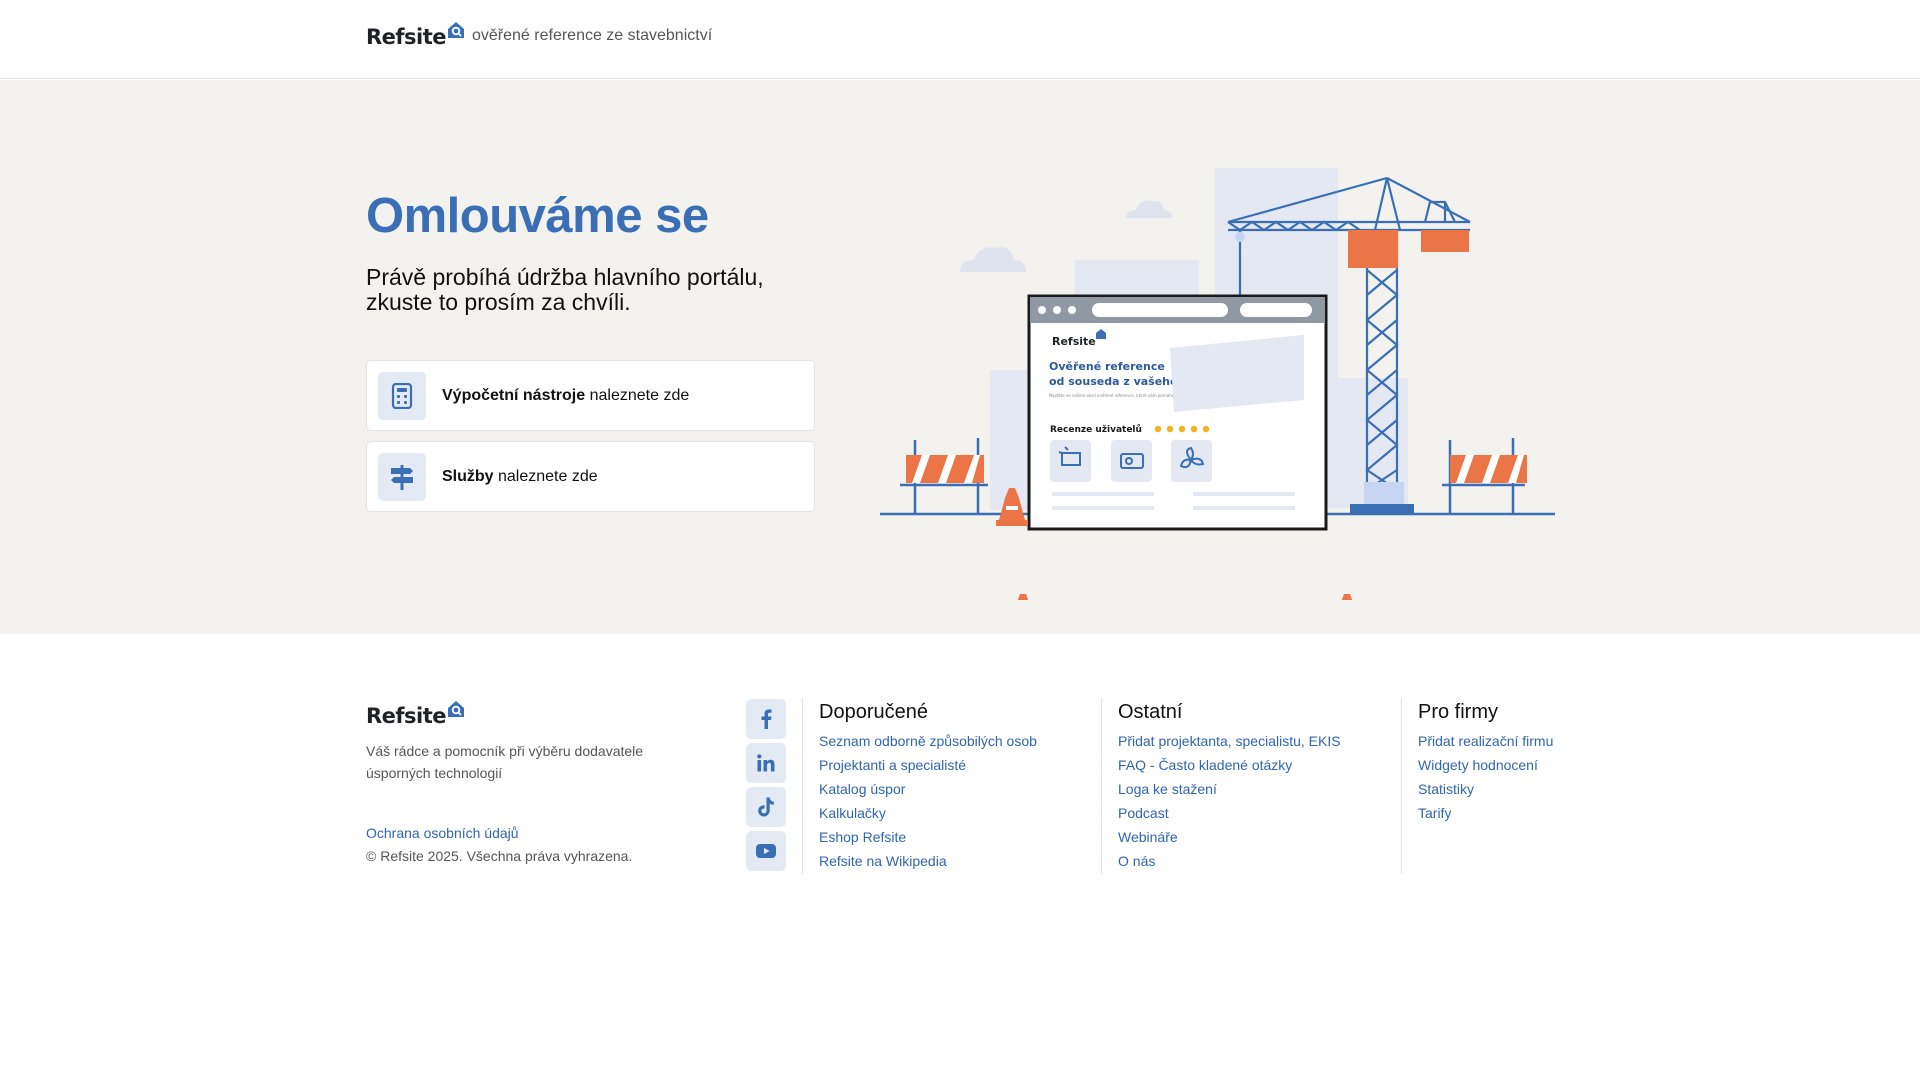  Describe the element at coordinates (406, 37) in the screenshot. I see `logo-text: Refsite` at that location.